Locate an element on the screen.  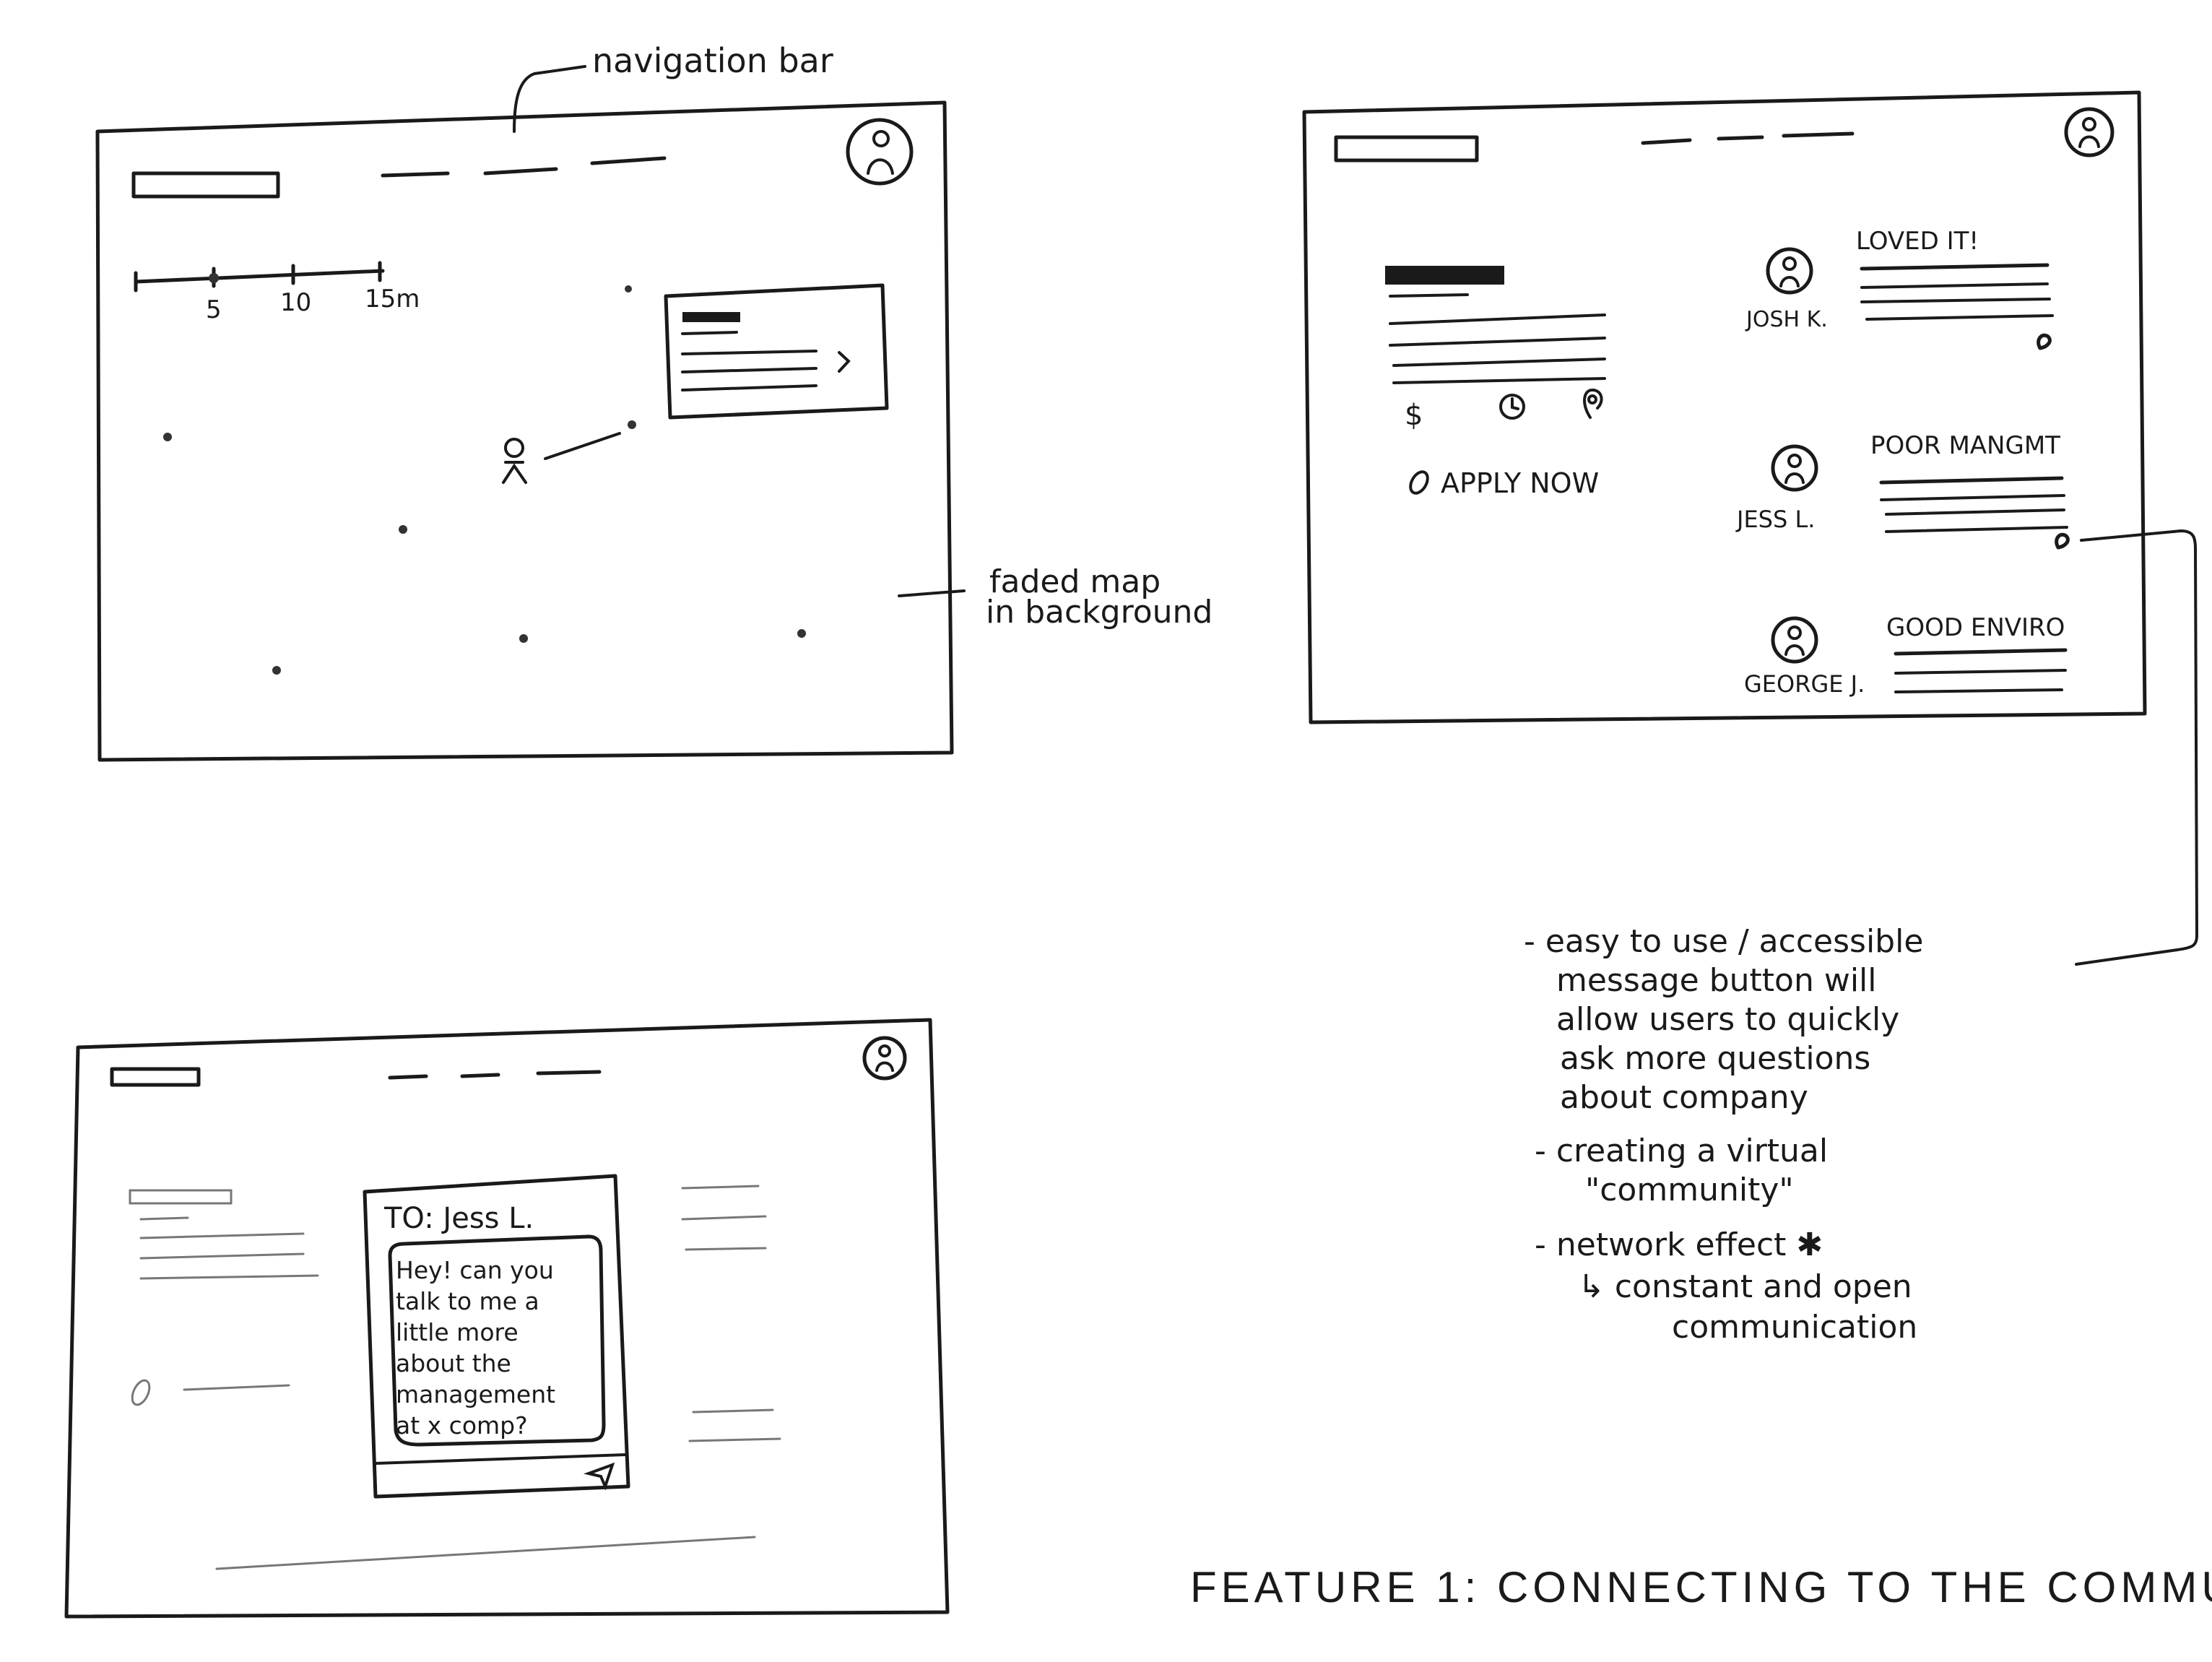
reviewer-name: JOSH K. is located at coordinates (1787, 319).